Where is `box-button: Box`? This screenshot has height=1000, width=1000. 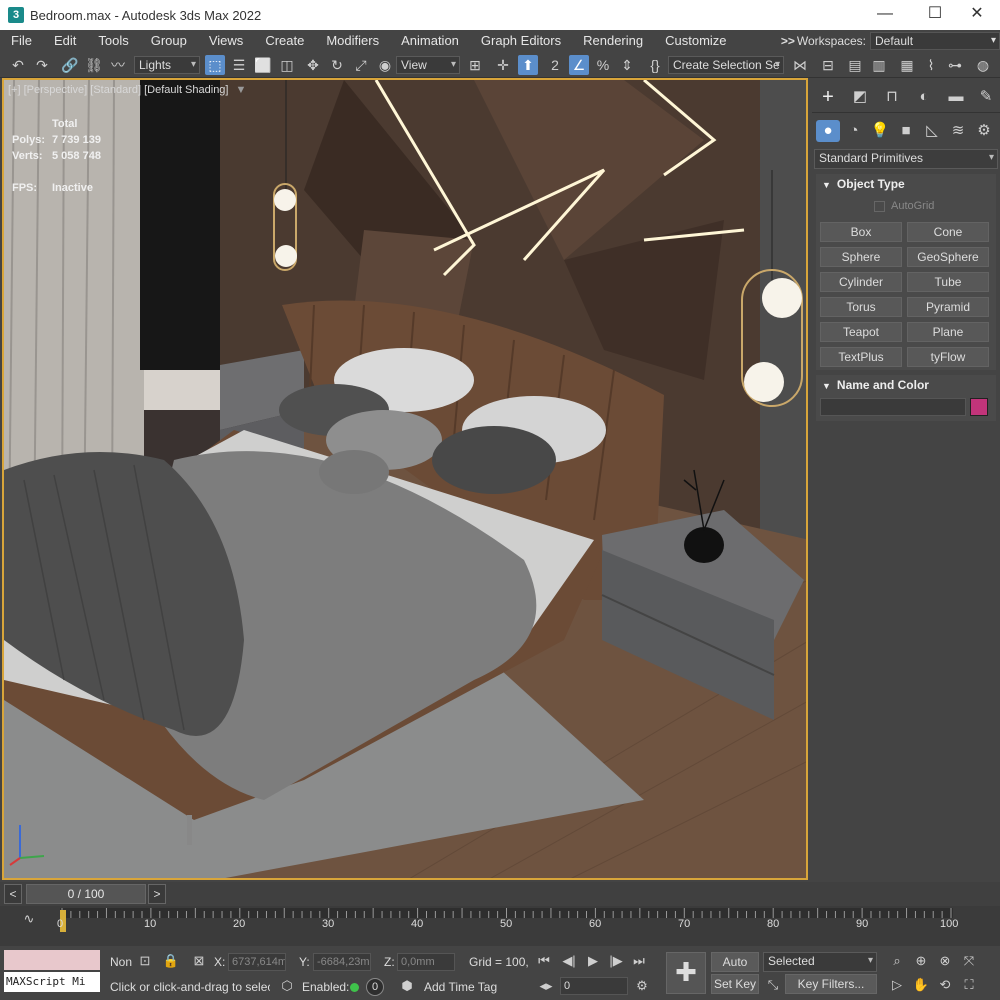 box-button: Box is located at coordinates (861, 232).